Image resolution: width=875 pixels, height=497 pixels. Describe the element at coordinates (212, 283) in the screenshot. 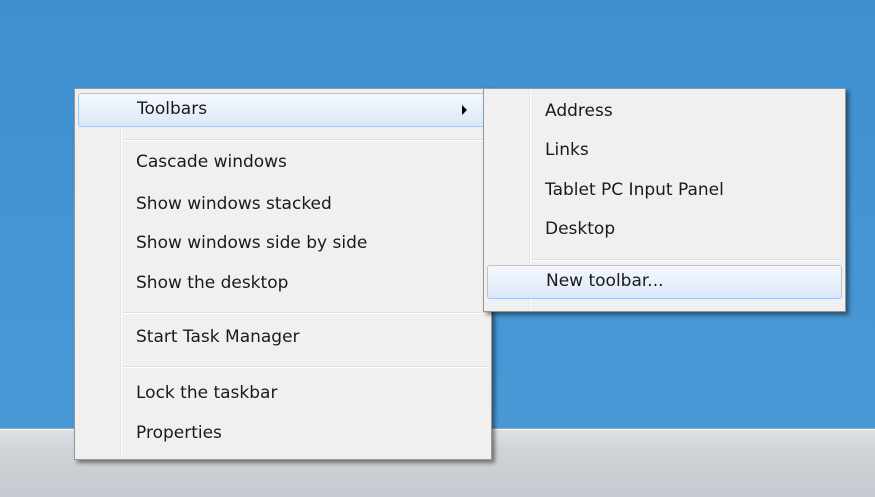

I see `menu-item-label: Show the desktop` at that location.